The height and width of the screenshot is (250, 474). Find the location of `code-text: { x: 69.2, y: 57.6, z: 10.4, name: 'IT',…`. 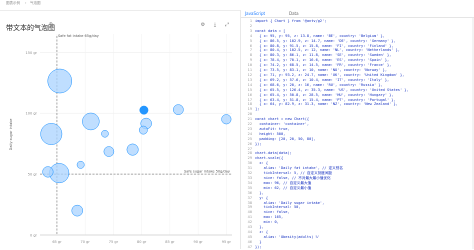

code-text: { x: 69.2, y: 57.6, z: 10.4, name: 'IT',… is located at coordinates (322, 79).